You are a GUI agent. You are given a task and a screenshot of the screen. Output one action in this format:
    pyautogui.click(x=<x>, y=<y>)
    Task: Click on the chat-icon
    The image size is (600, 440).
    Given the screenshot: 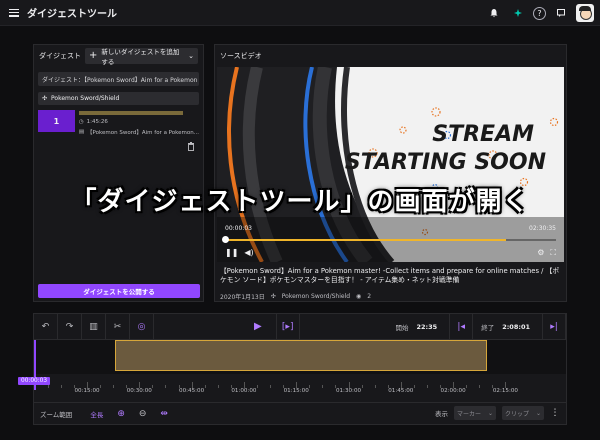 What is the action you would take?
    pyautogui.click(x=561, y=13)
    